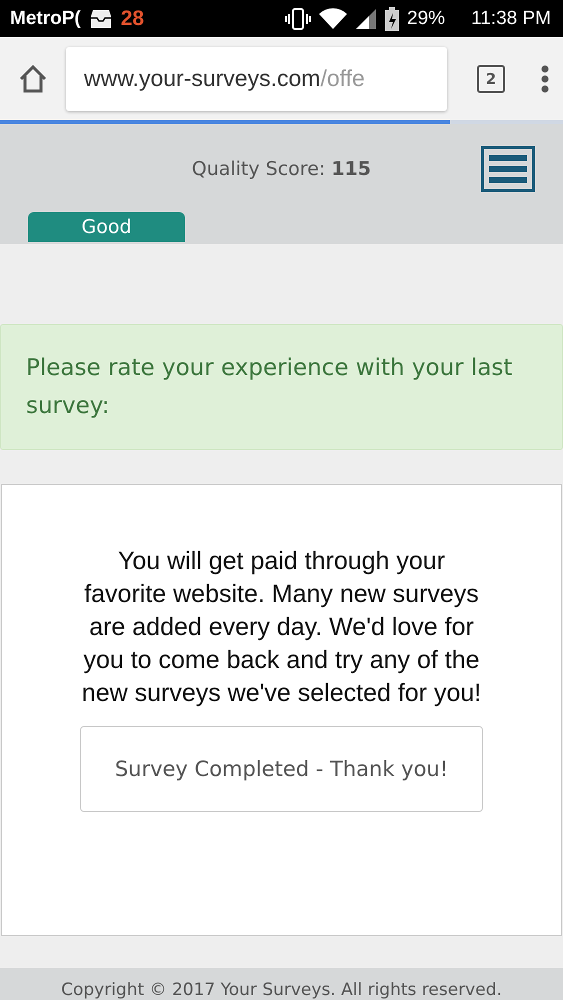 The image size is (563, 1000). Describe the element at coordinates (426, 19) in the screenshot. I see `battery-percent: 29%` at that location.